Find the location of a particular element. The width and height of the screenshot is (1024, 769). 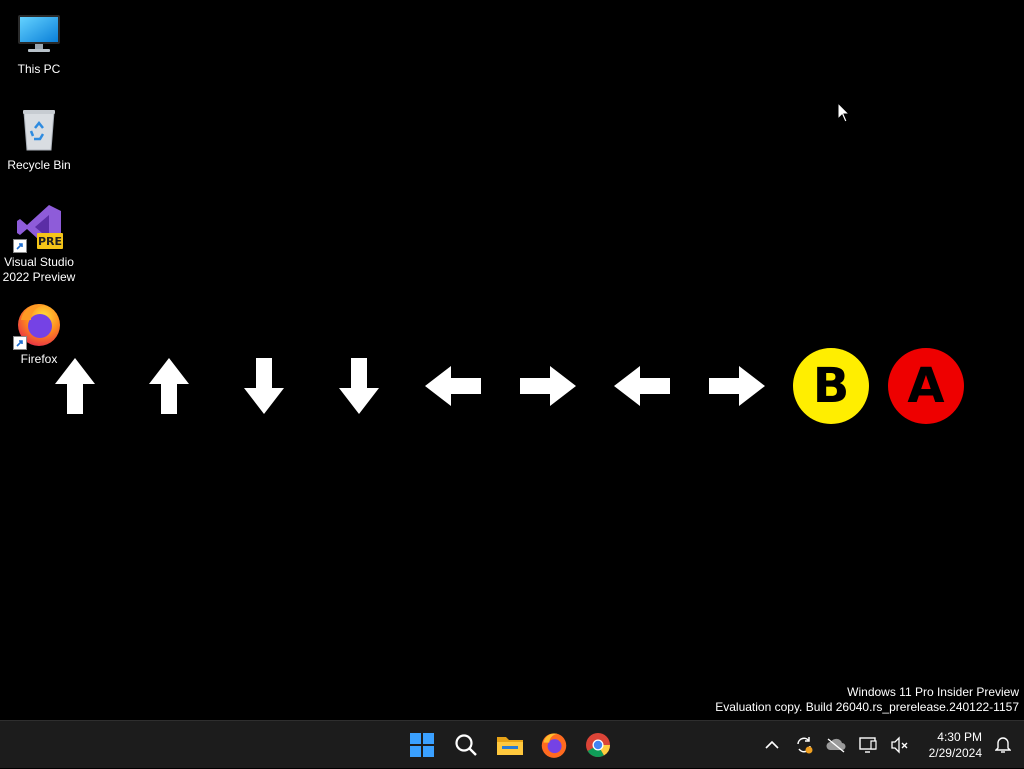

firefox-taskbar-button is located at coordinates (554, 745).